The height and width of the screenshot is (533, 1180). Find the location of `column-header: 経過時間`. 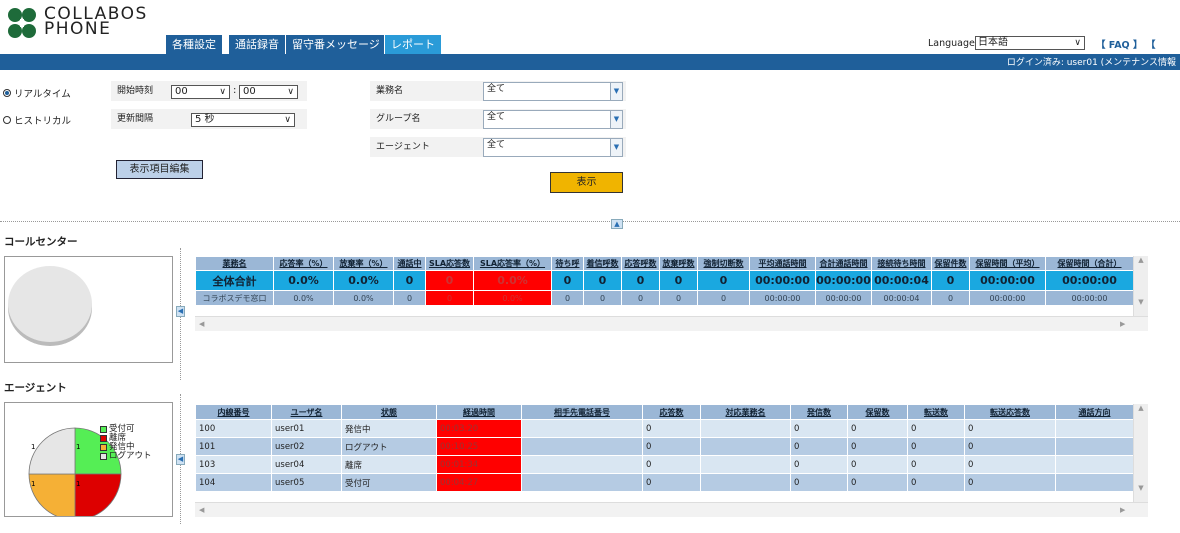

column-header: 経過時間 is located at coordinates (479, 412).